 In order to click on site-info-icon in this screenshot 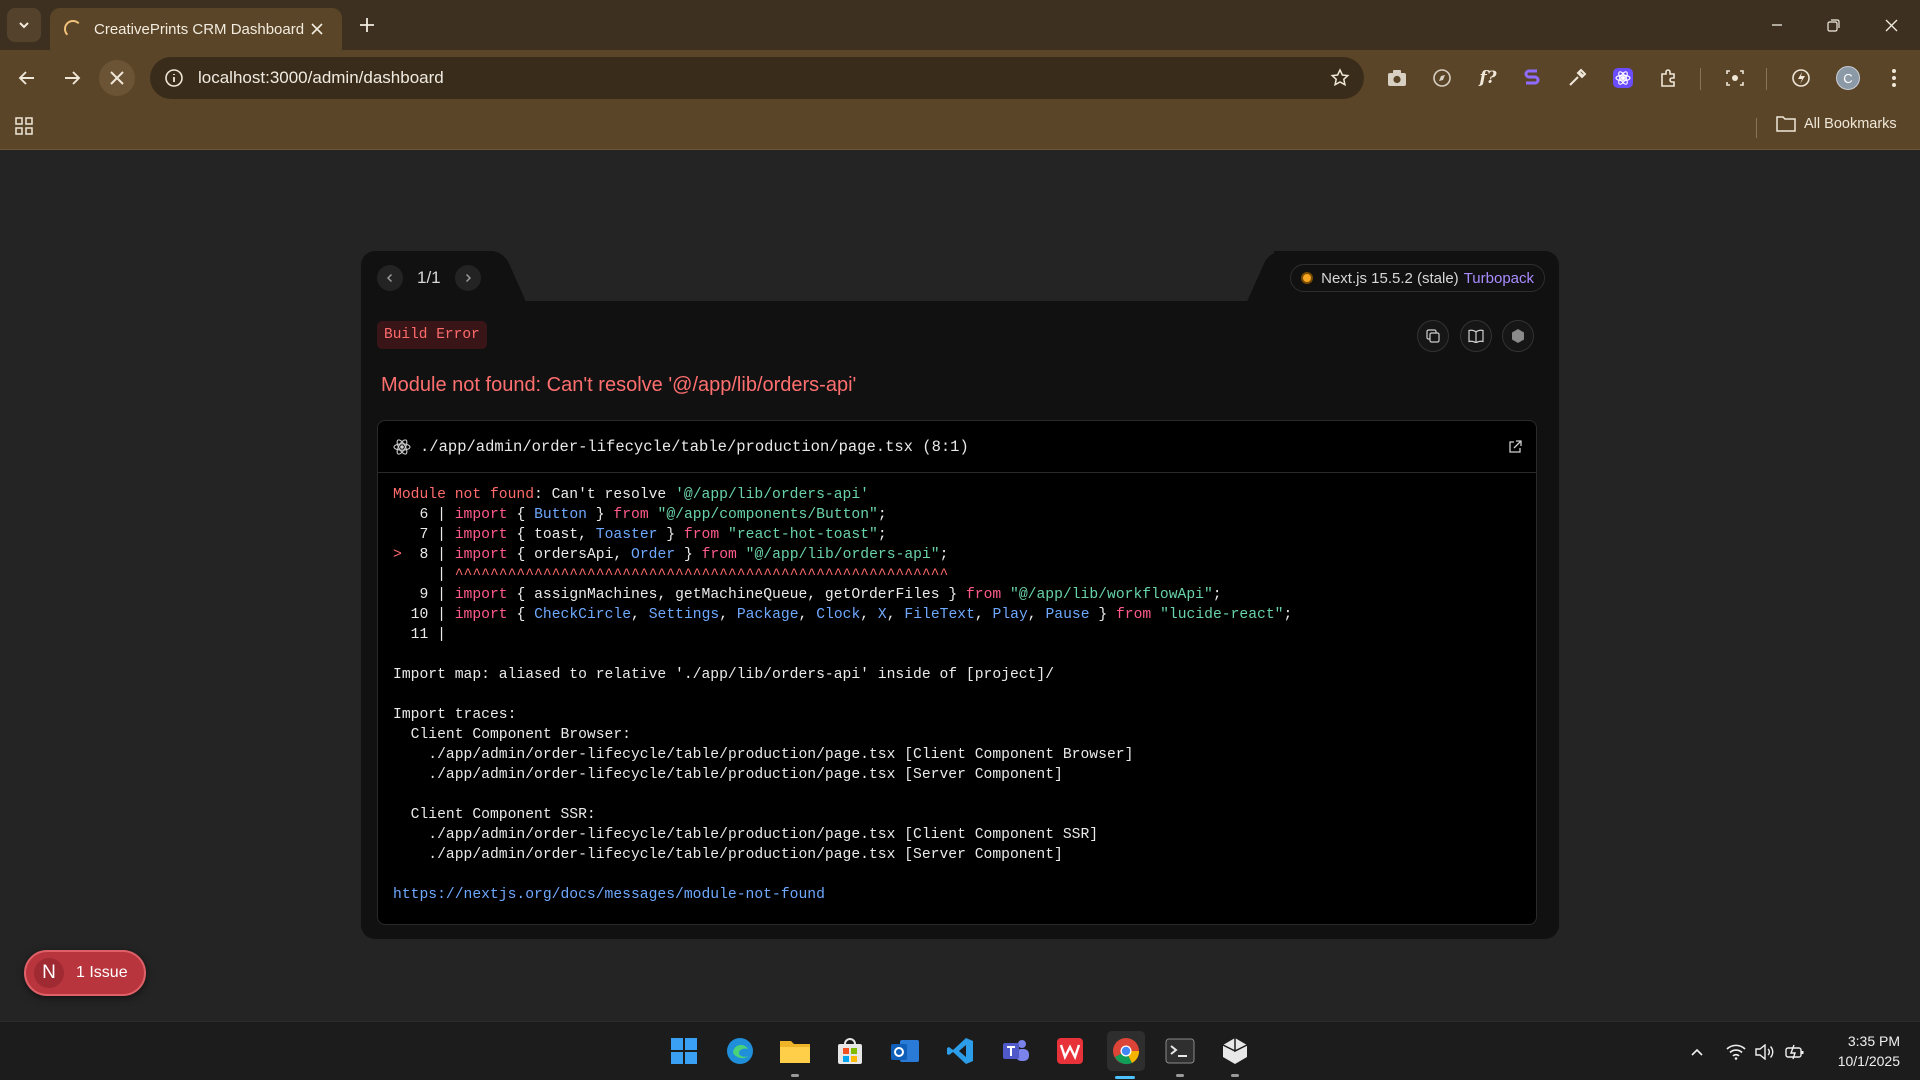, I will do `click(174, 78)`.